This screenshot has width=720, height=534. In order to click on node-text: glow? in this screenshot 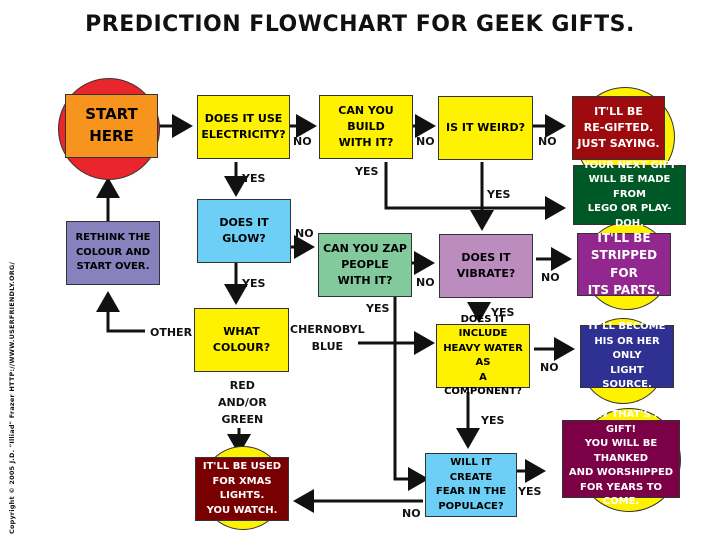, I will do `click(244, 238)`.